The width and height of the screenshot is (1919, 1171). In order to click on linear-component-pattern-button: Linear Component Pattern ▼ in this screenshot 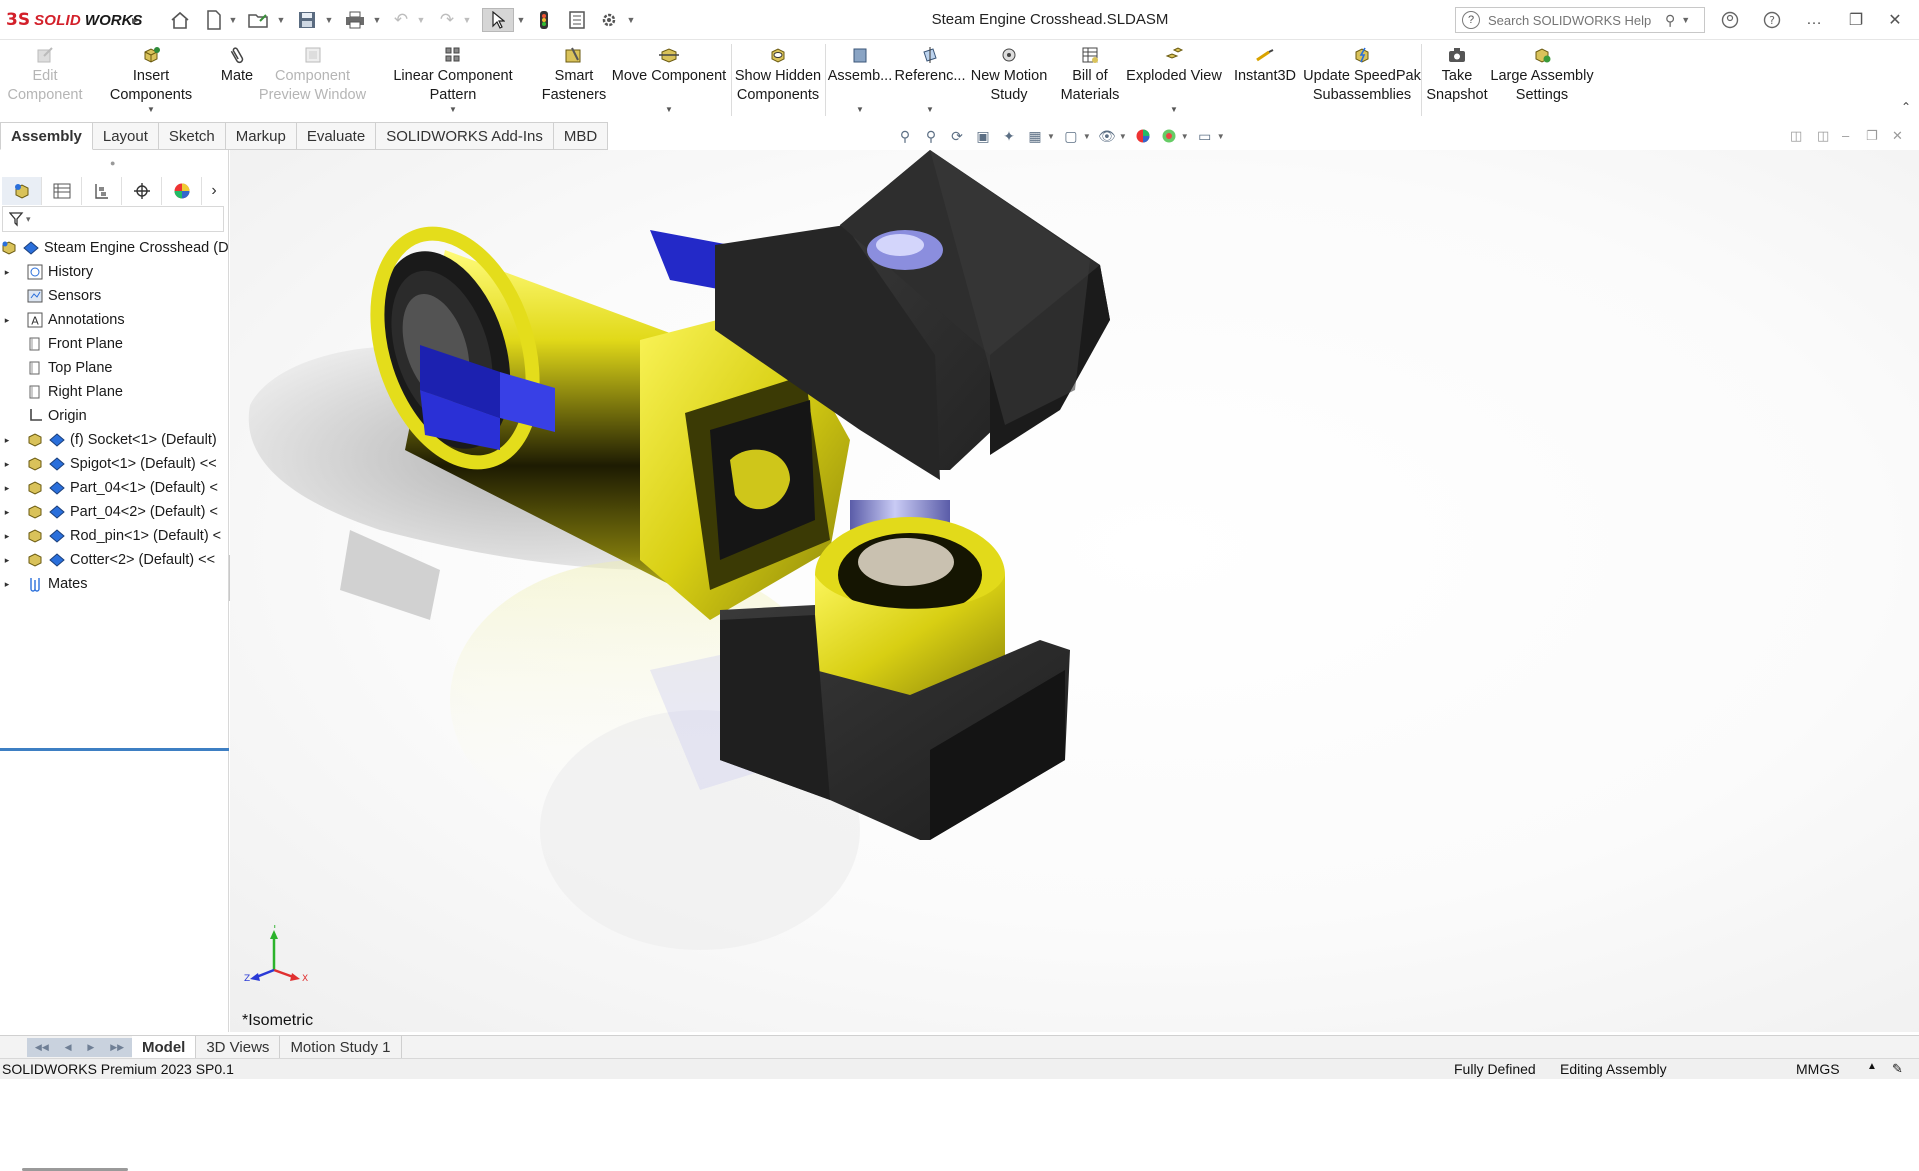, I will do `click(453, 80)`.